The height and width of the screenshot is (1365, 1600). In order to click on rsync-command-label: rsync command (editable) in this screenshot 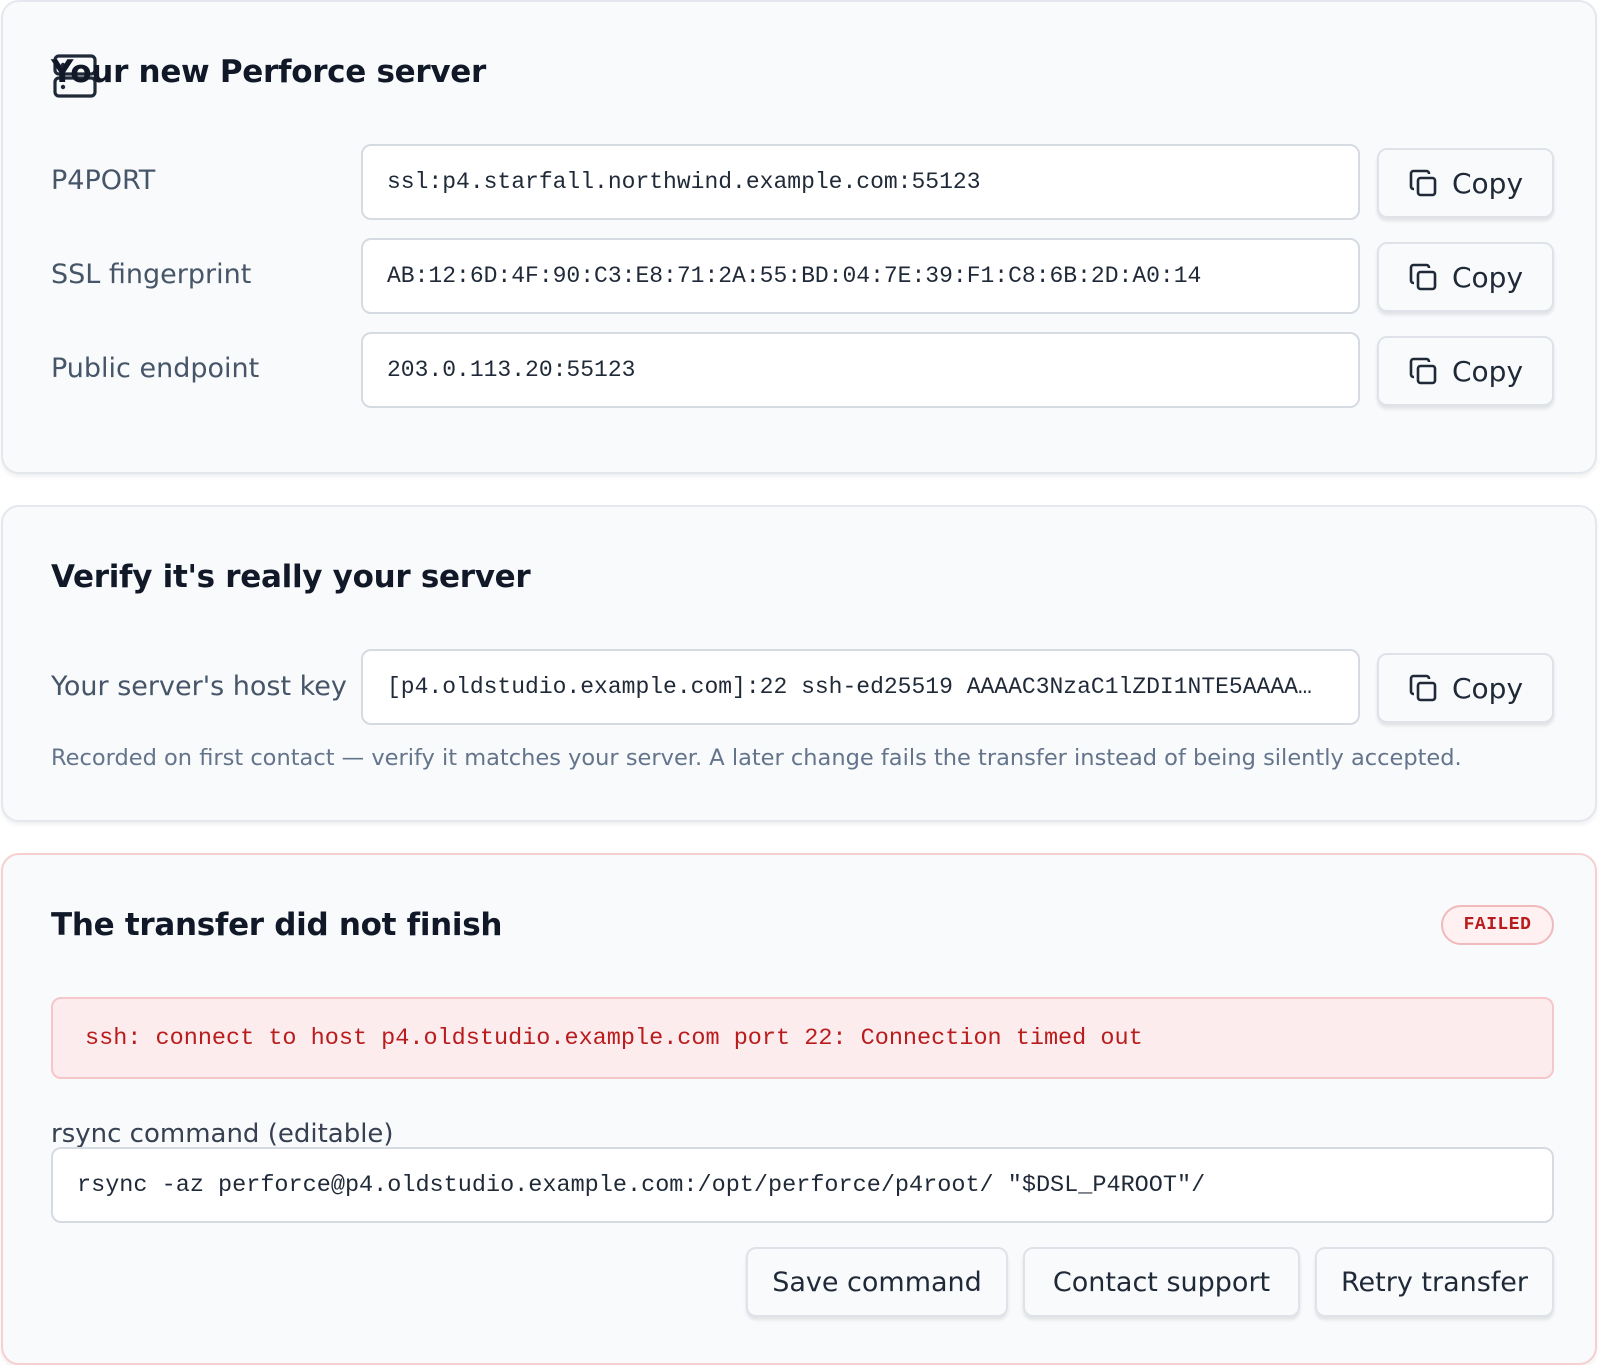, I will do `click(222, 1134)`.